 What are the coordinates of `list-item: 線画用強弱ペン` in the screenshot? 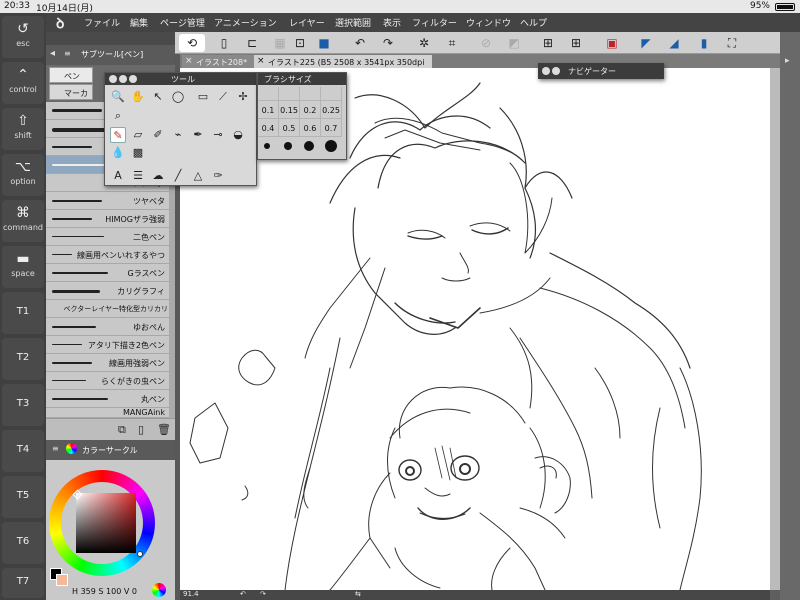 It's located at (107, 363).